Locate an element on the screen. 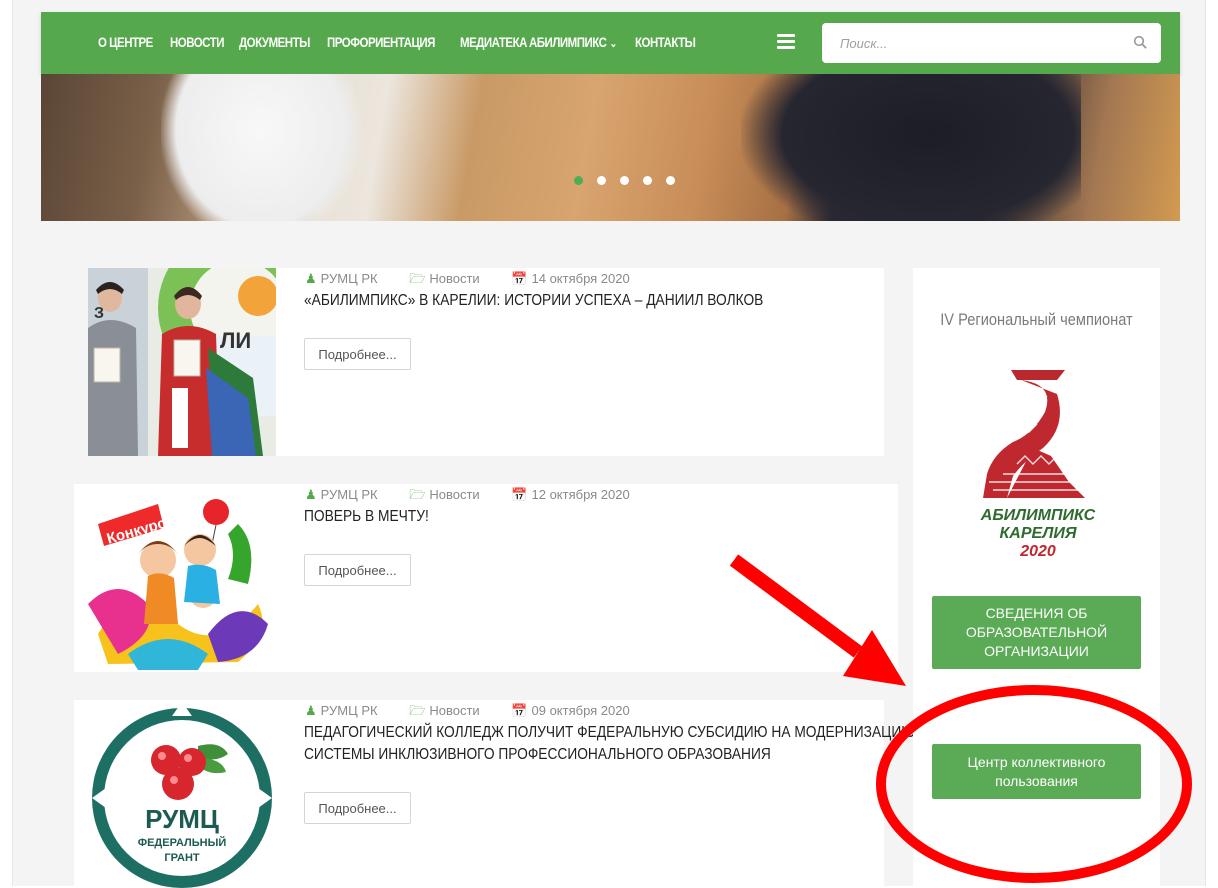  post-1-date: 📅 14 октября 2020 is located at coordinates (577, 278).